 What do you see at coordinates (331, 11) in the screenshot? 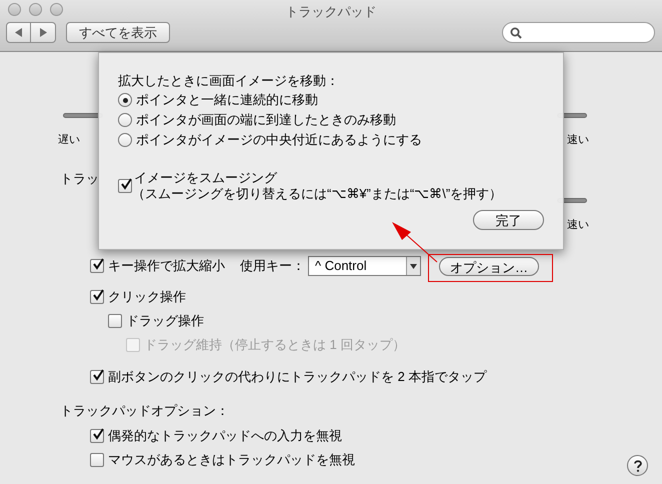
I see `window-title: トラックパッド` at bounding box center [331, 11].